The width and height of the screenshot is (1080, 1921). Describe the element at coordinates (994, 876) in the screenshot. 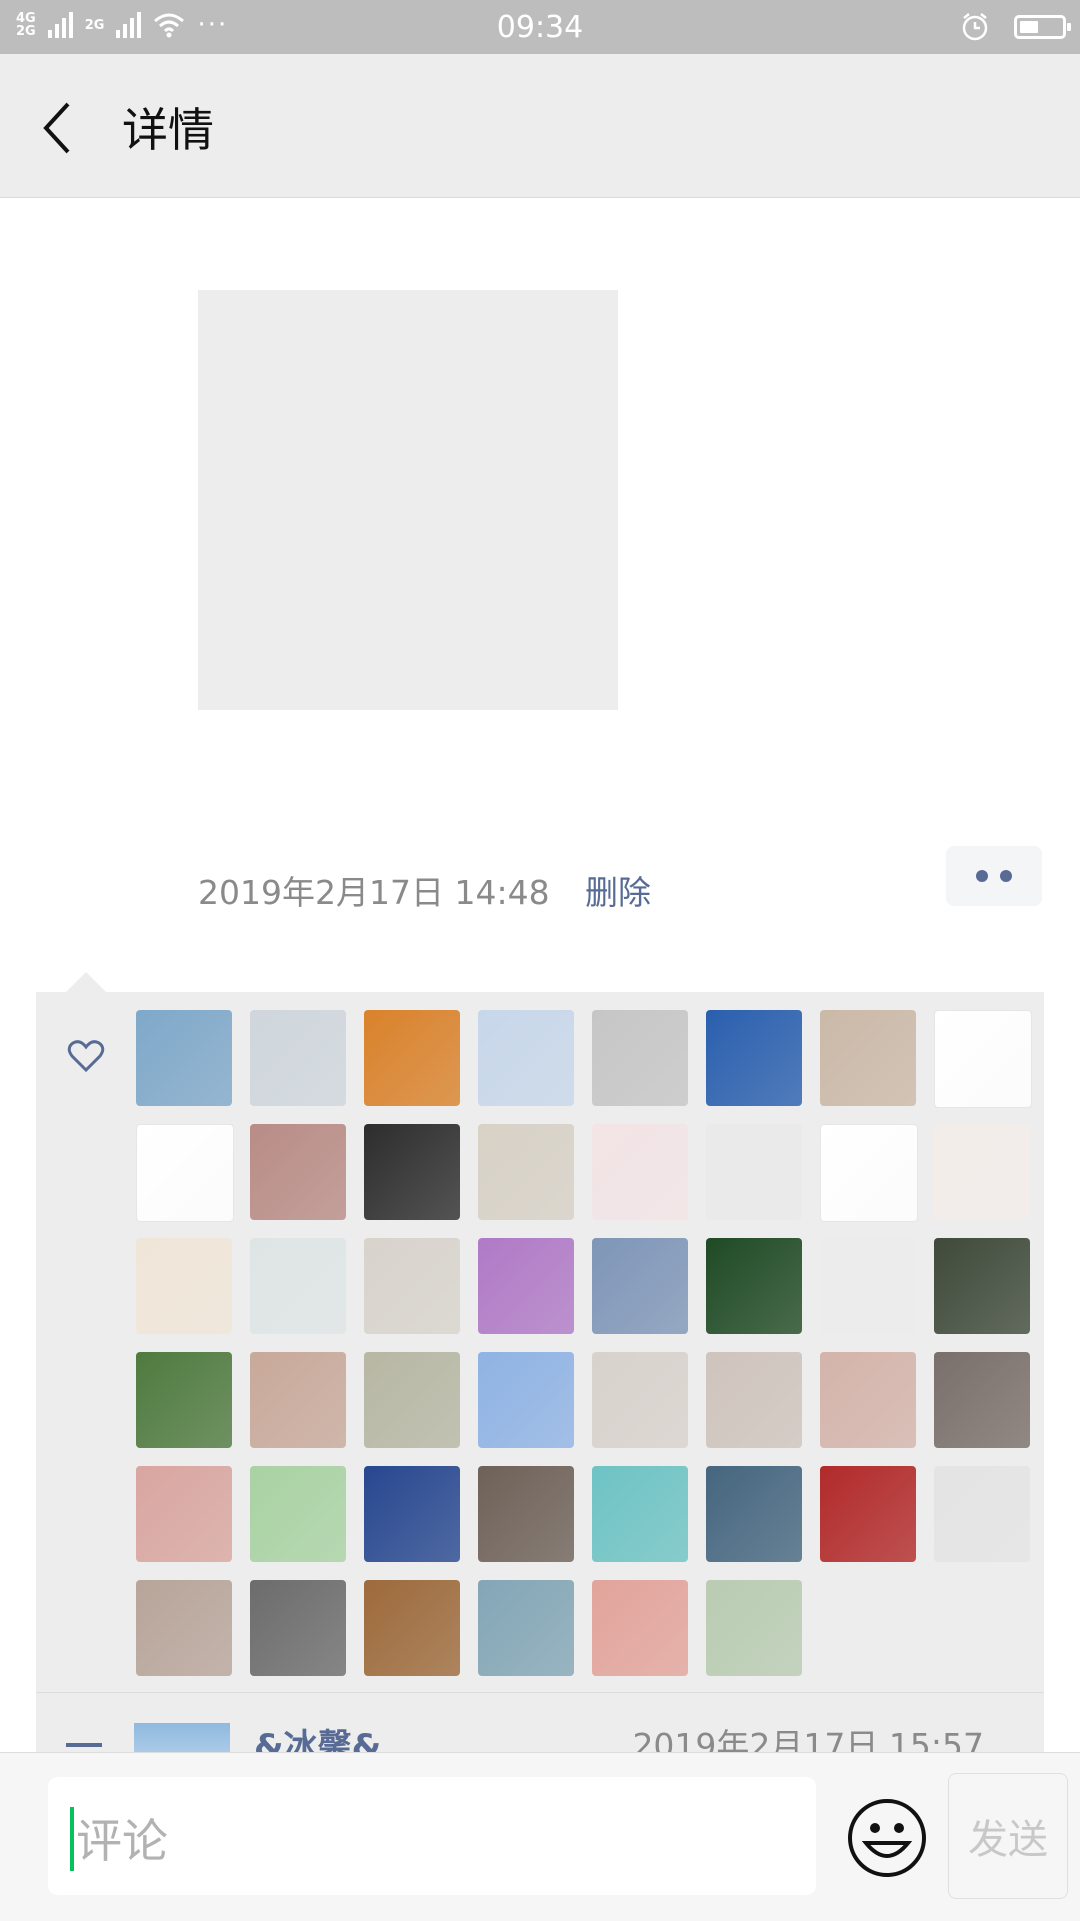

I see `more-button` at that location.